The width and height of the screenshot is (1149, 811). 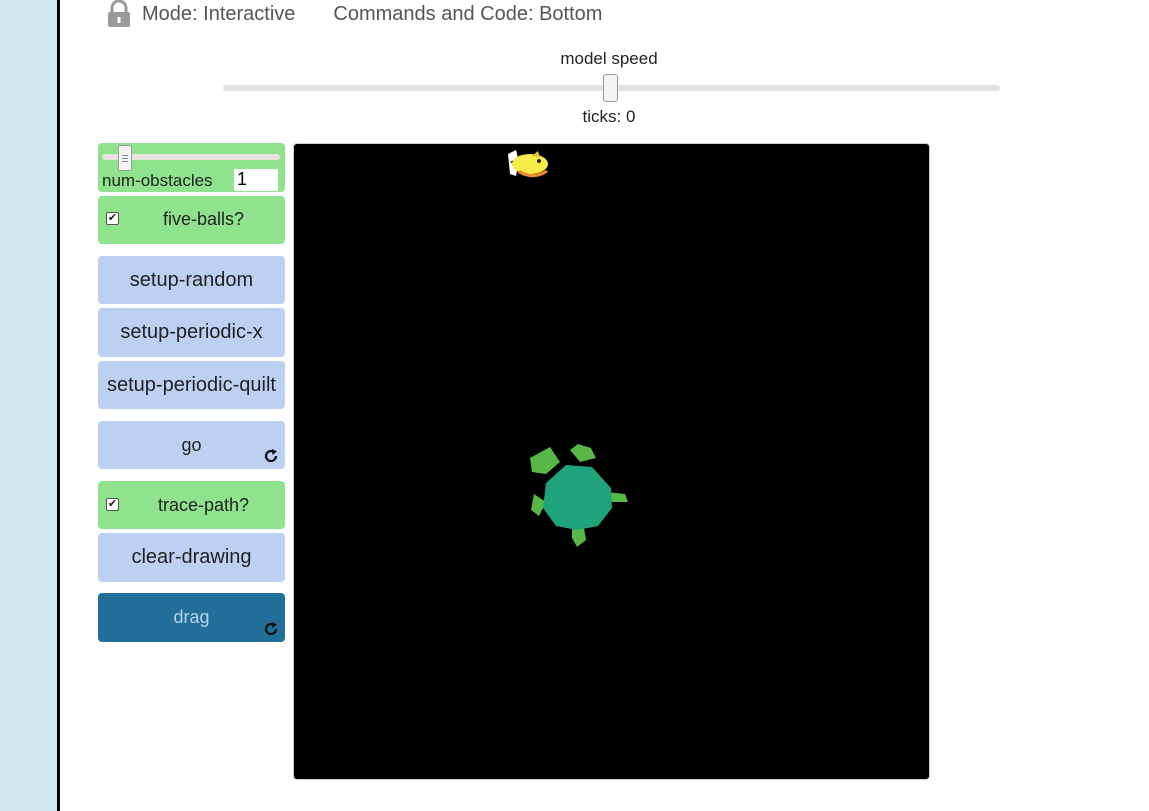 I want to click on fish-icon, so click(x=528, y=164).